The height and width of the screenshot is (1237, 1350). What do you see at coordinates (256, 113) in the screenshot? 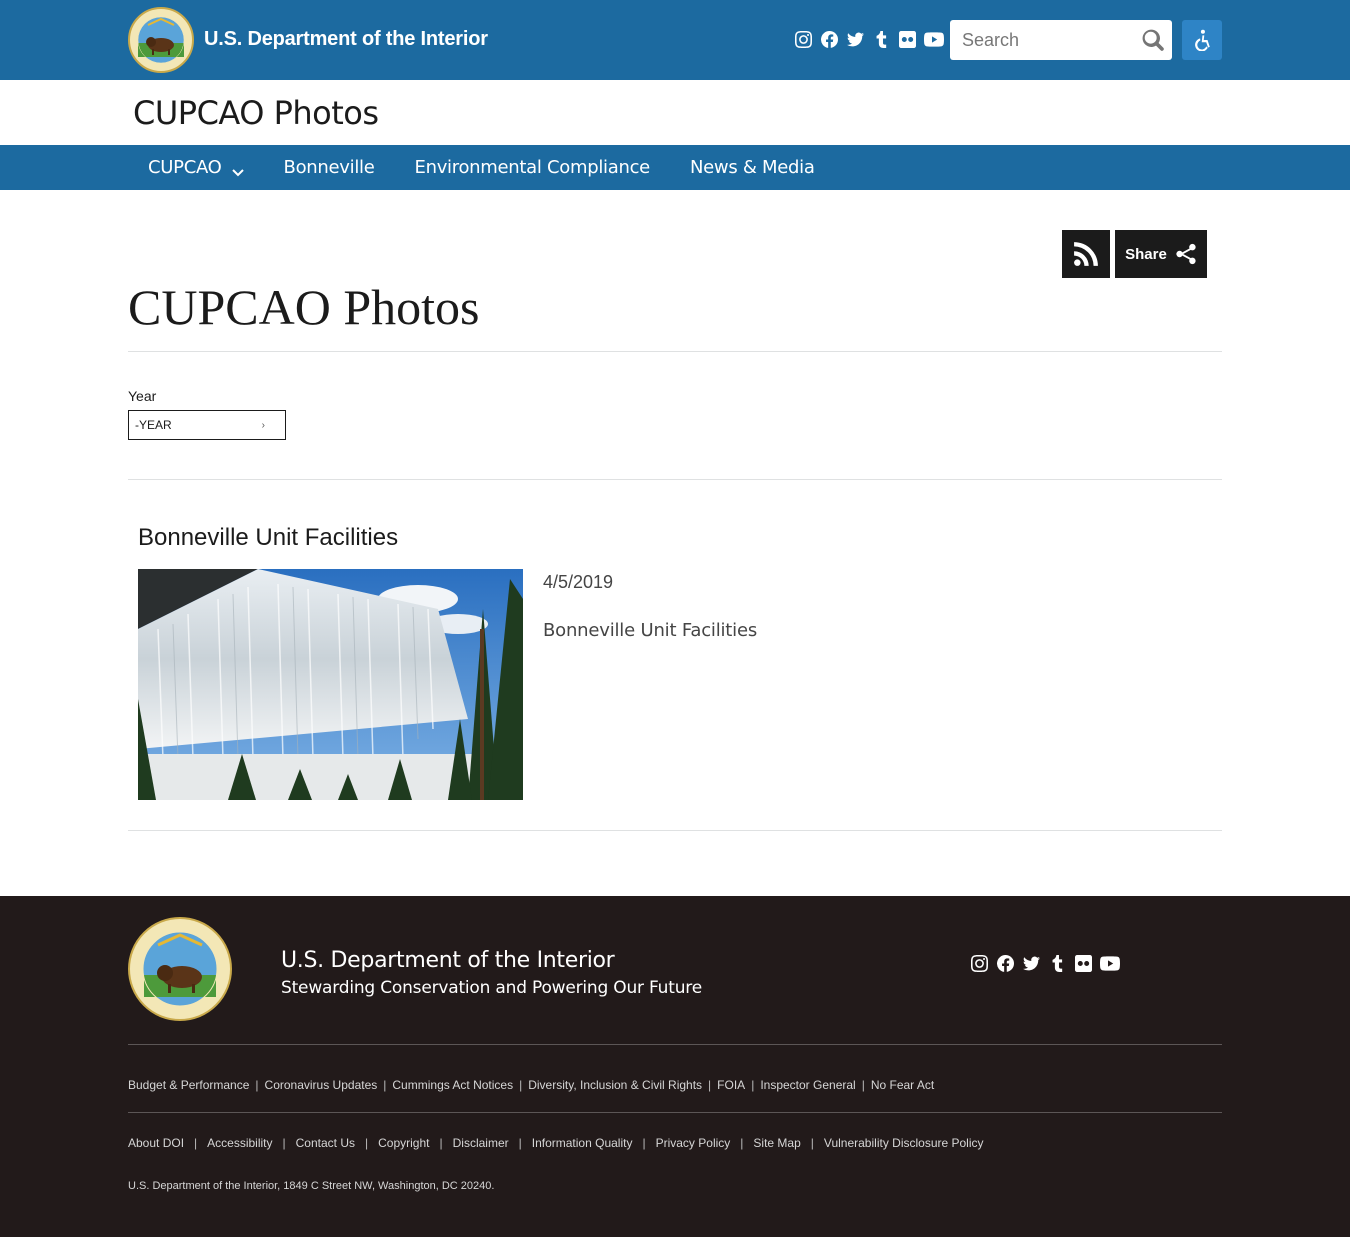
I see `site-title: CUPCAO Photos` at bounding box center [256, 113].